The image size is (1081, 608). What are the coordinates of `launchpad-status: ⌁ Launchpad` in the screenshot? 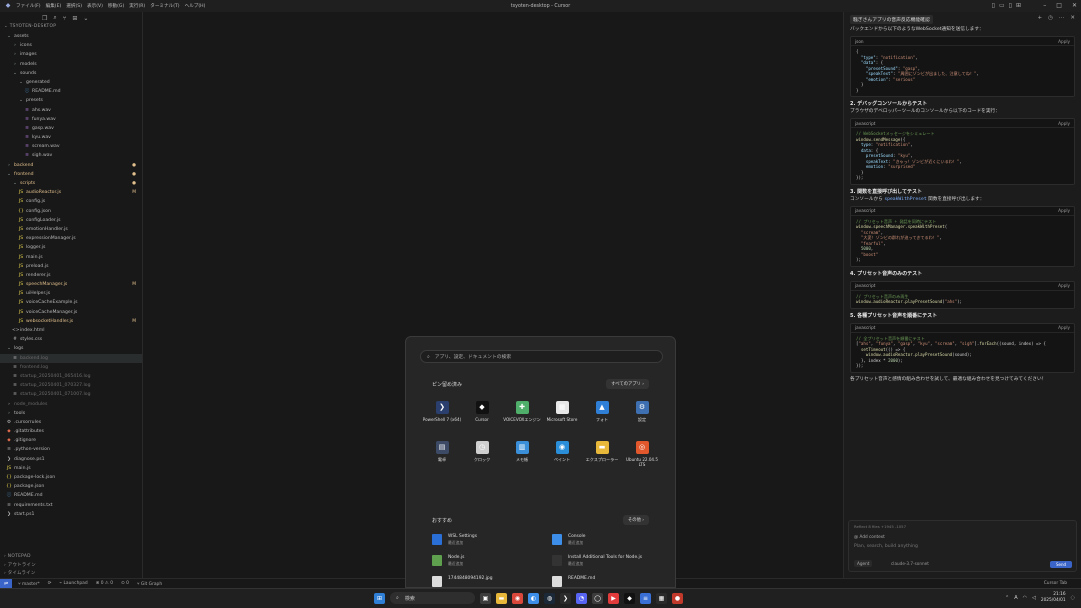 It's located at (73, 584).